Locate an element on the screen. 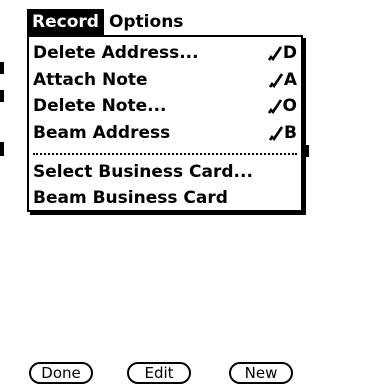 The image size is (384, 389). menu-record: Record is located at coordinates (65, 22).